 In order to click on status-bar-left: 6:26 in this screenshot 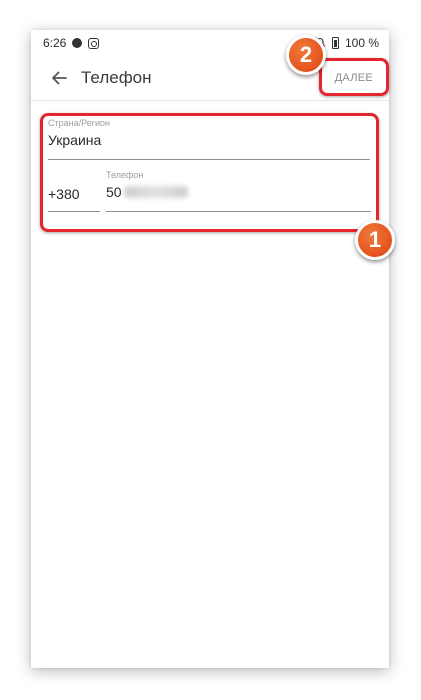, I will do `click(74, 43)`.